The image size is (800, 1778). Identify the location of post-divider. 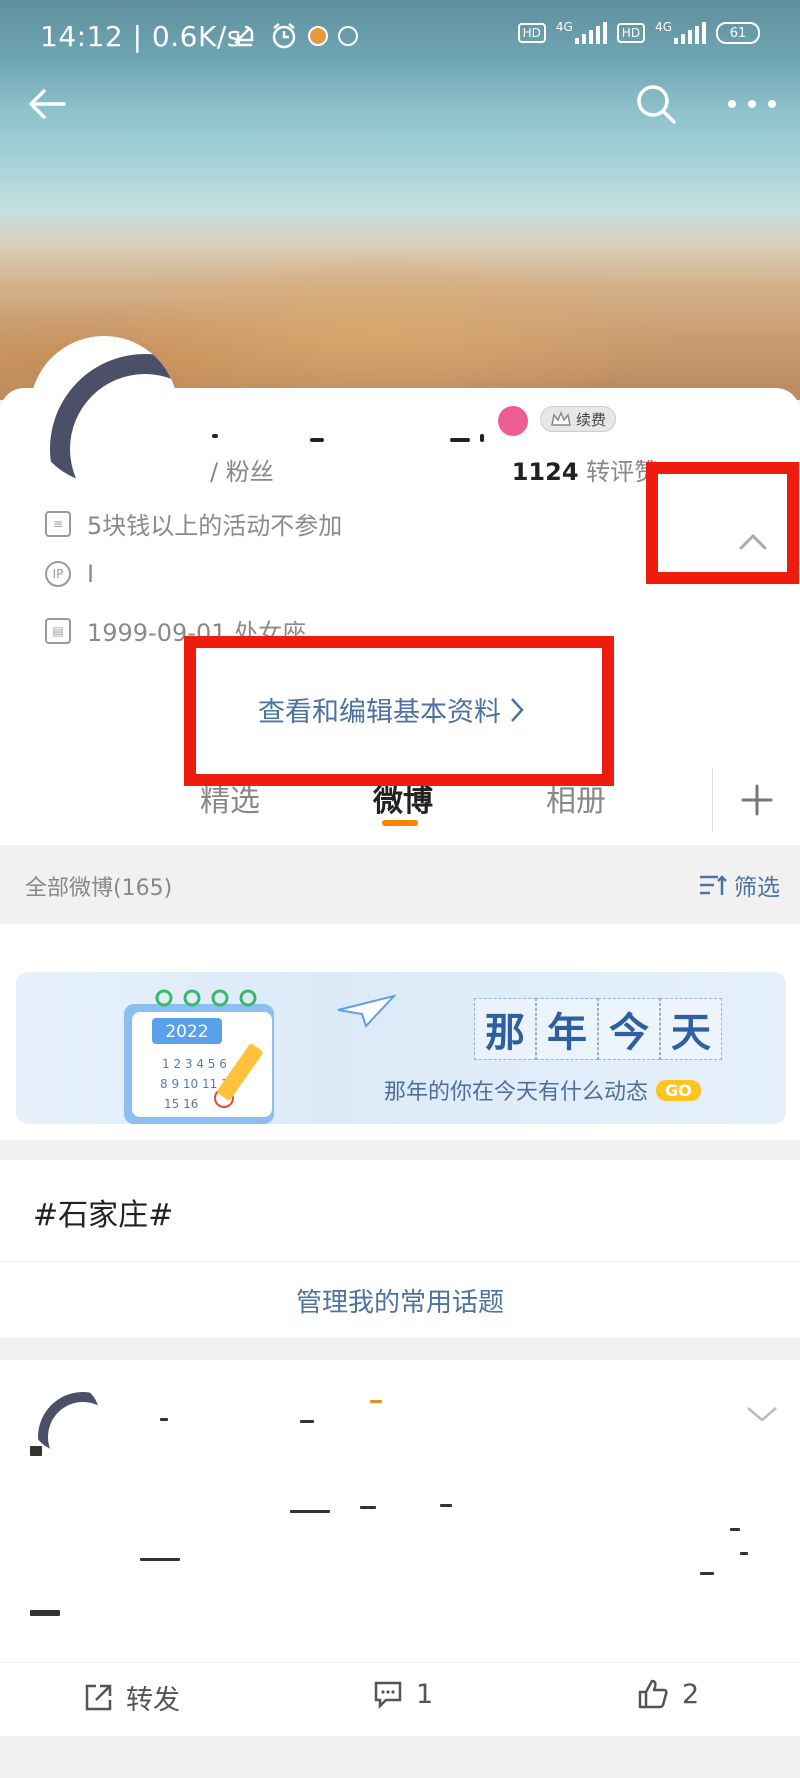
(400, 1662).